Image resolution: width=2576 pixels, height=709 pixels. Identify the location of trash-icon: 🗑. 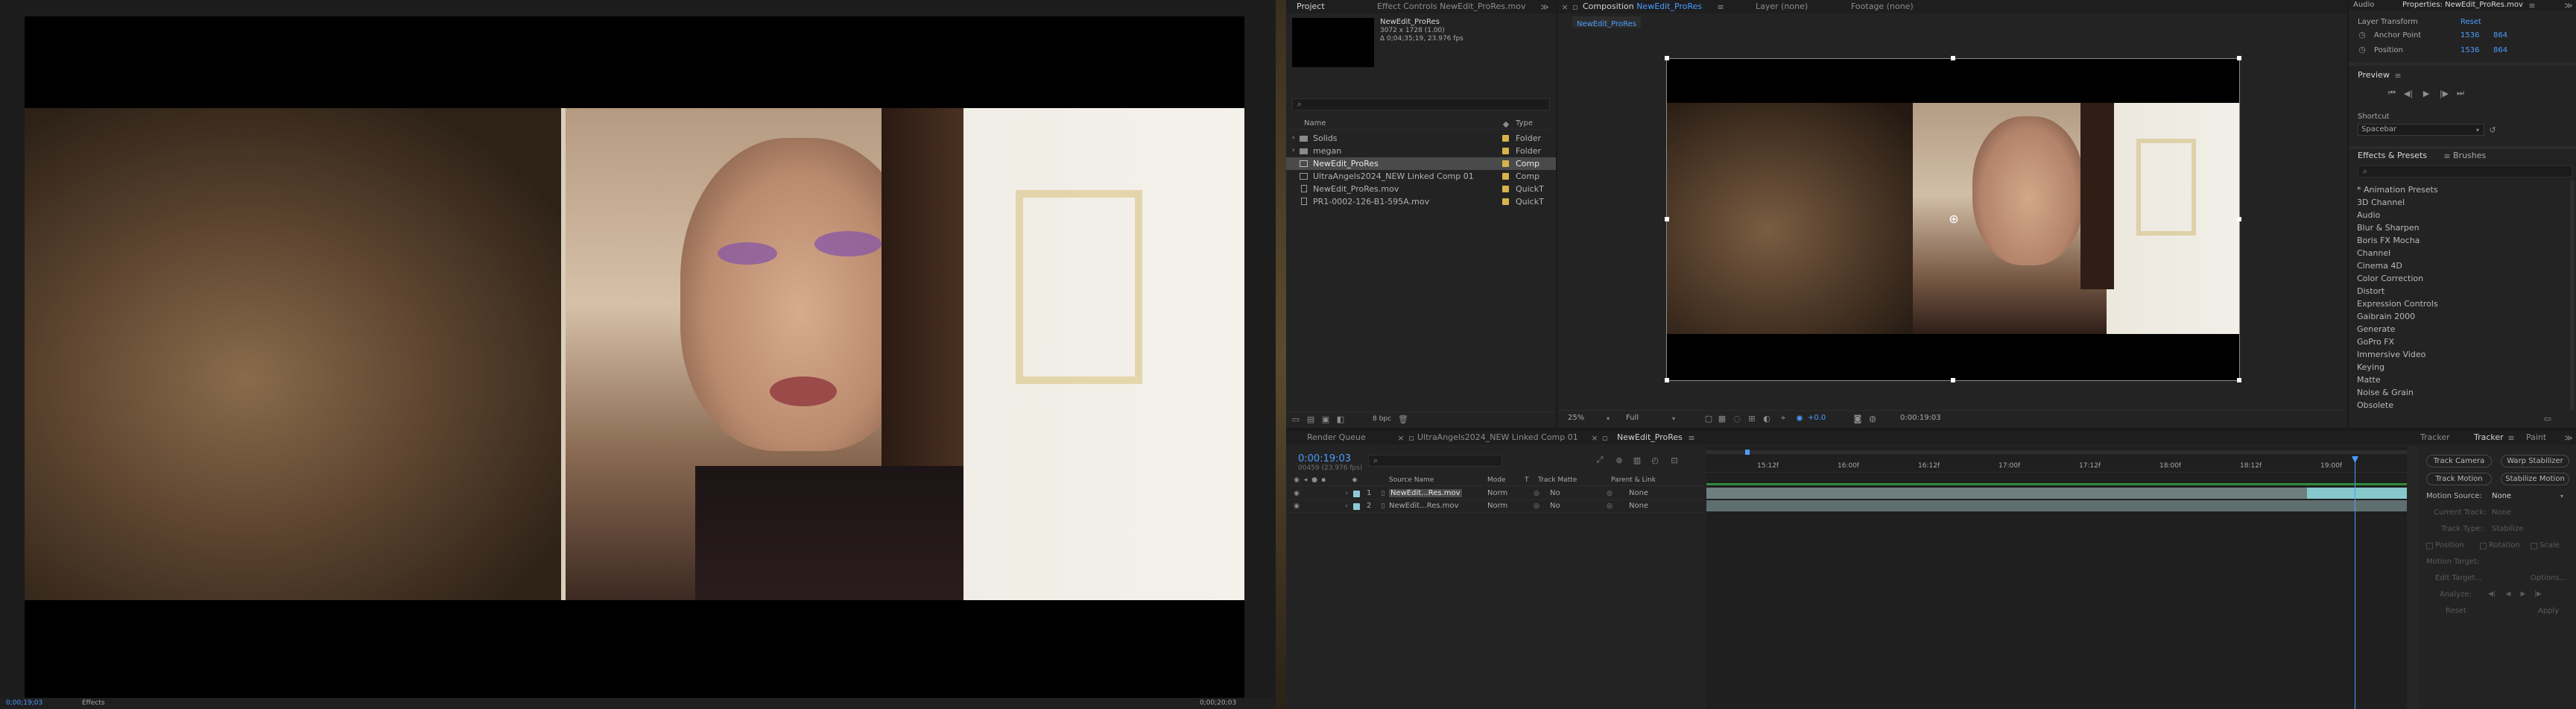
(1403, 419).